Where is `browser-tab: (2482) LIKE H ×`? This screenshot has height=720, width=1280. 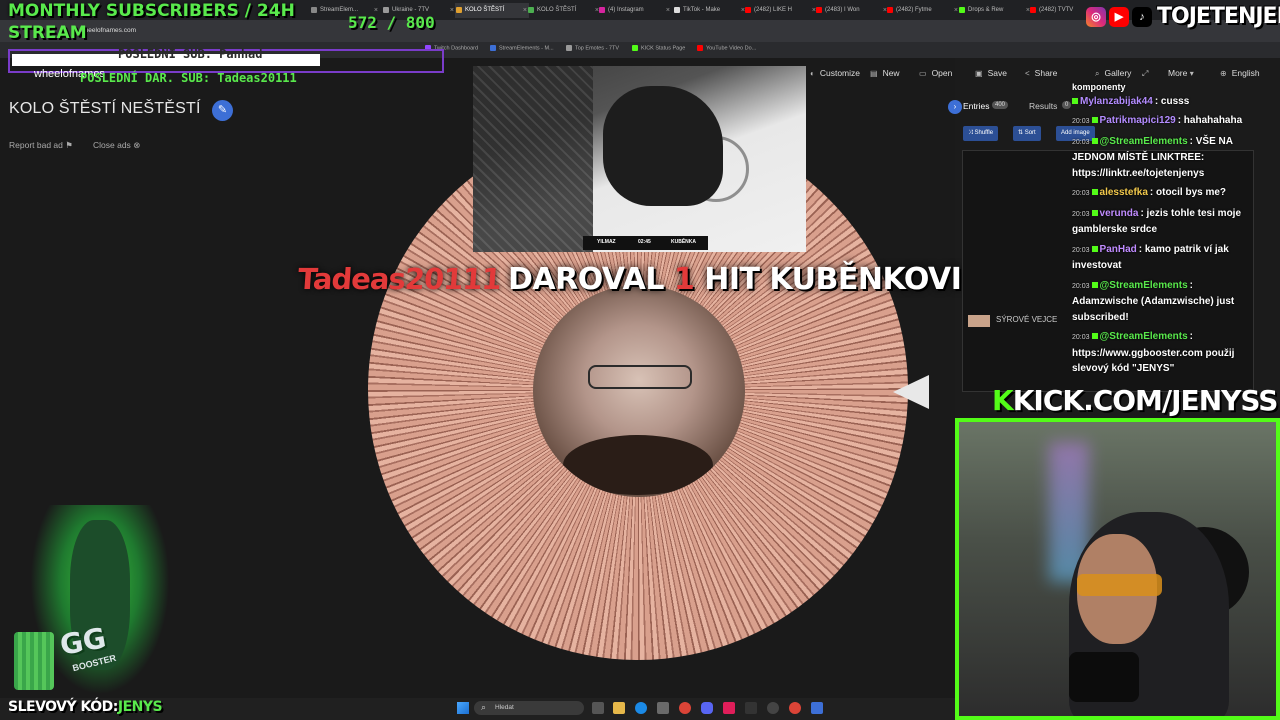 browser-tab: (2482) LIKE H × is located at coordinates (781, 10).